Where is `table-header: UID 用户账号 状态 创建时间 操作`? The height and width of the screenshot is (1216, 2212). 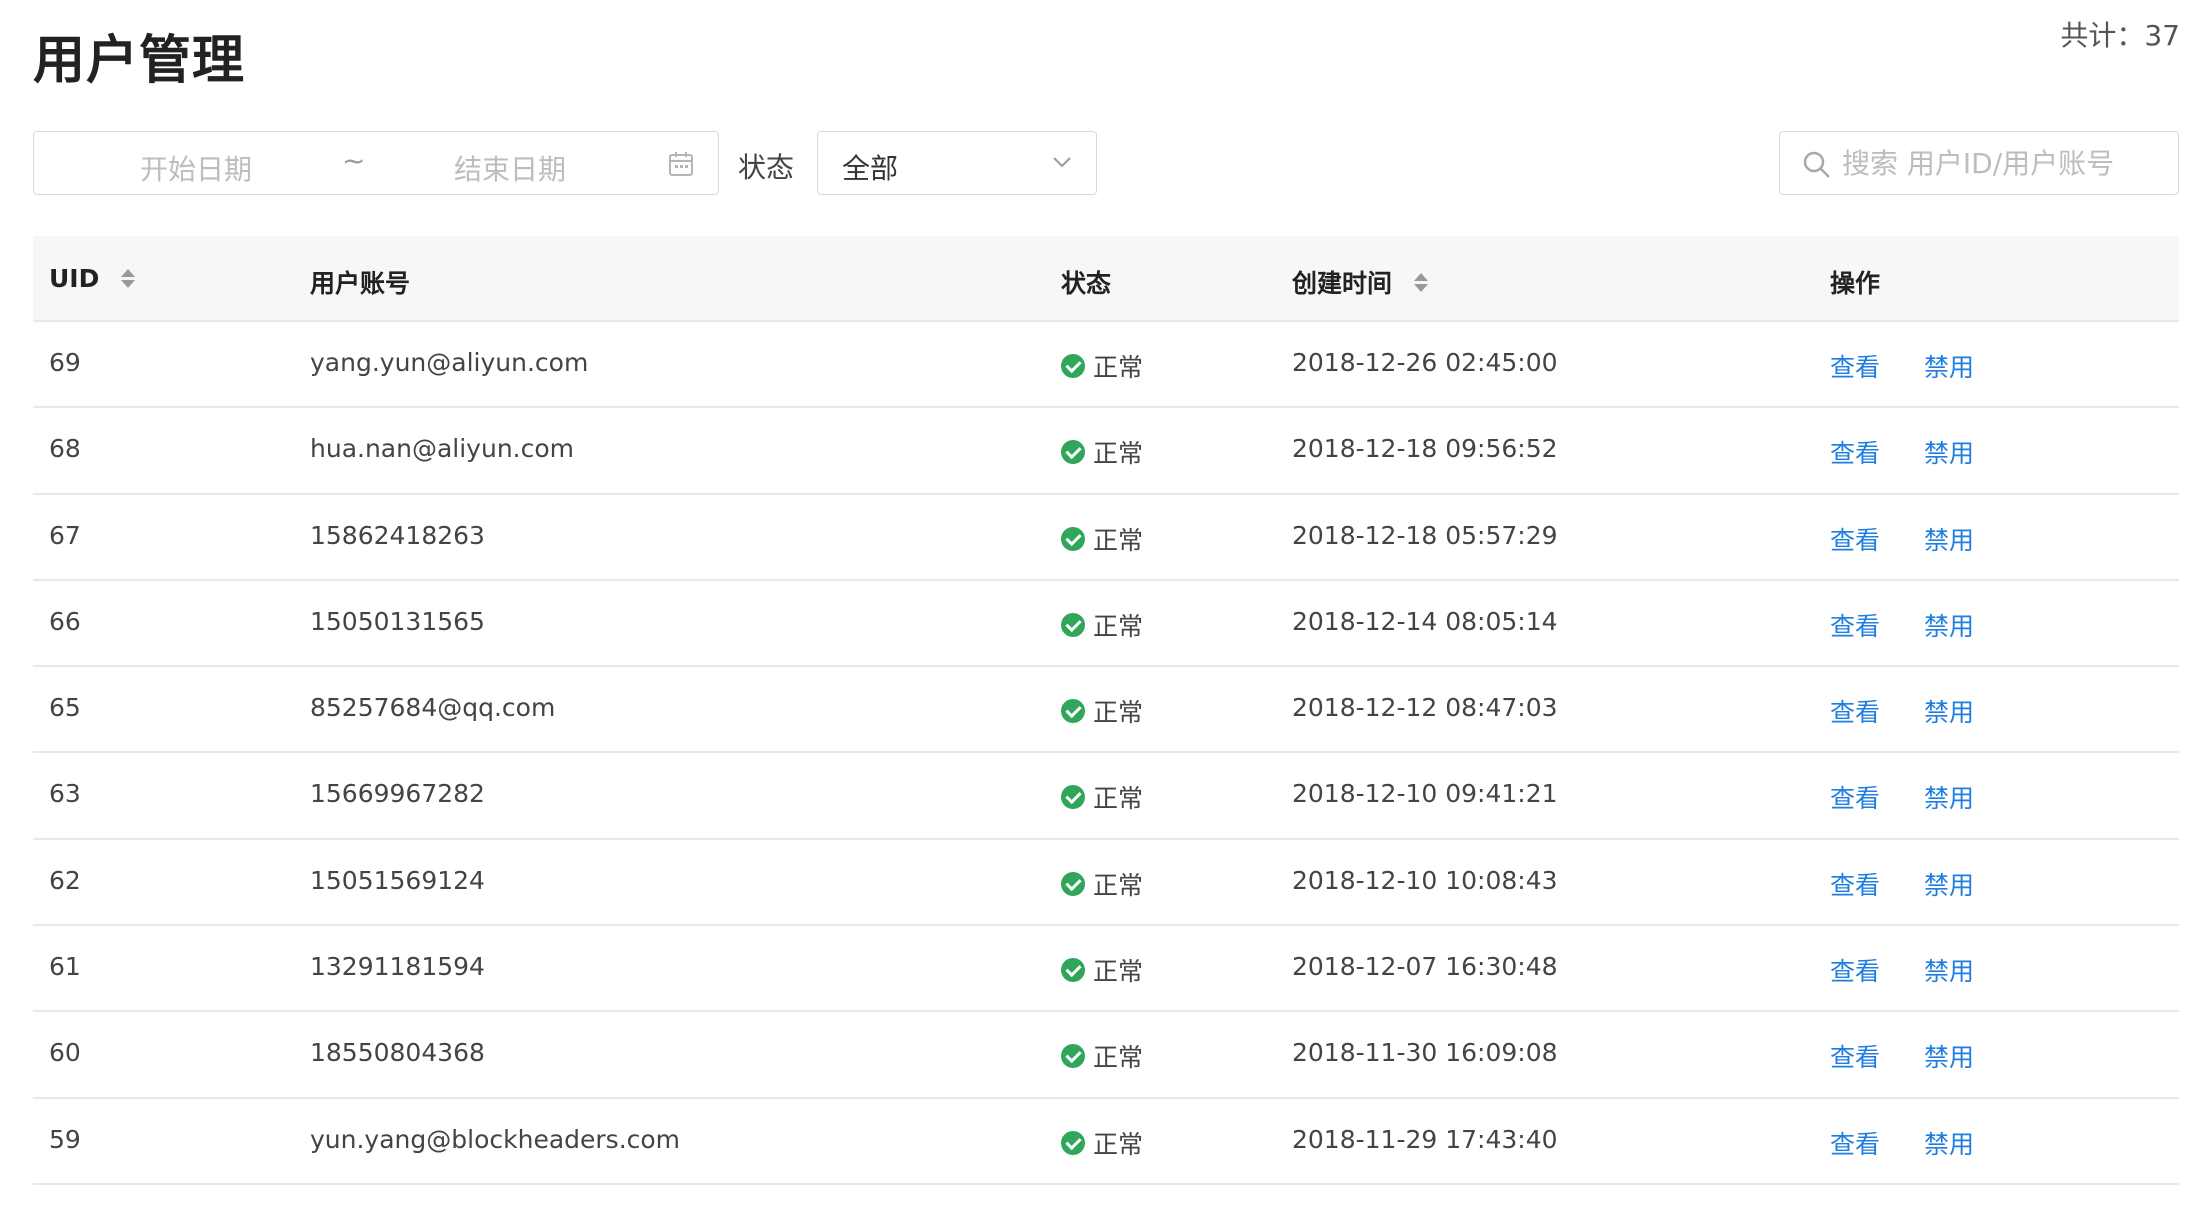 table-header: UID 用户账号 状态 创建时间 操作 is located at coordinates (1106, 279).